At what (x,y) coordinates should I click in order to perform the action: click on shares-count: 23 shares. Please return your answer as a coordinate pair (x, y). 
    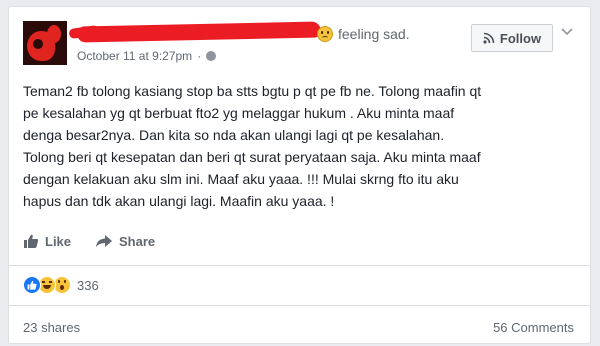
    Looking at the image, I should click on (51, 327).